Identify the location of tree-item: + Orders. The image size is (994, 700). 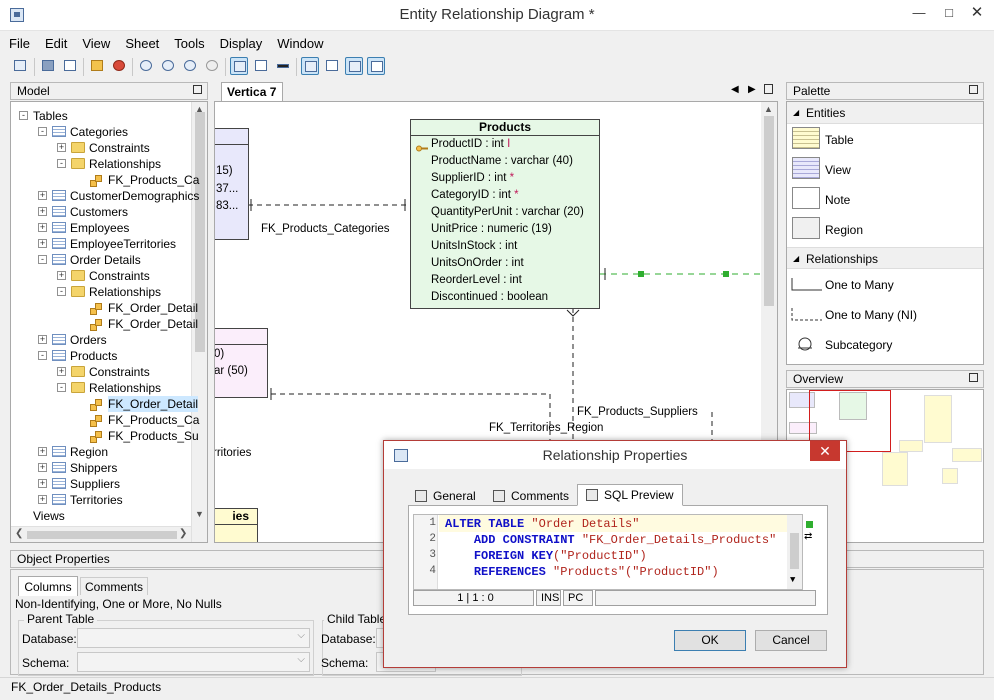
(101, 340).